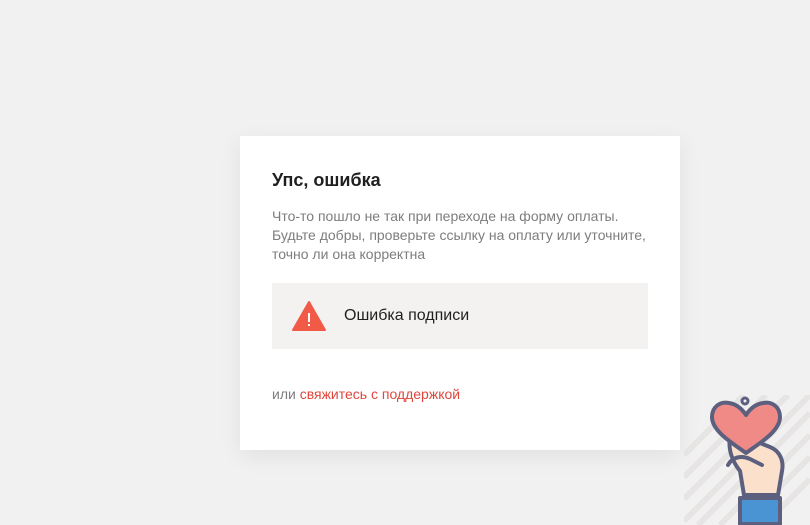  I want to click on alert-message: Ошибка подписи, so click(407, 315).